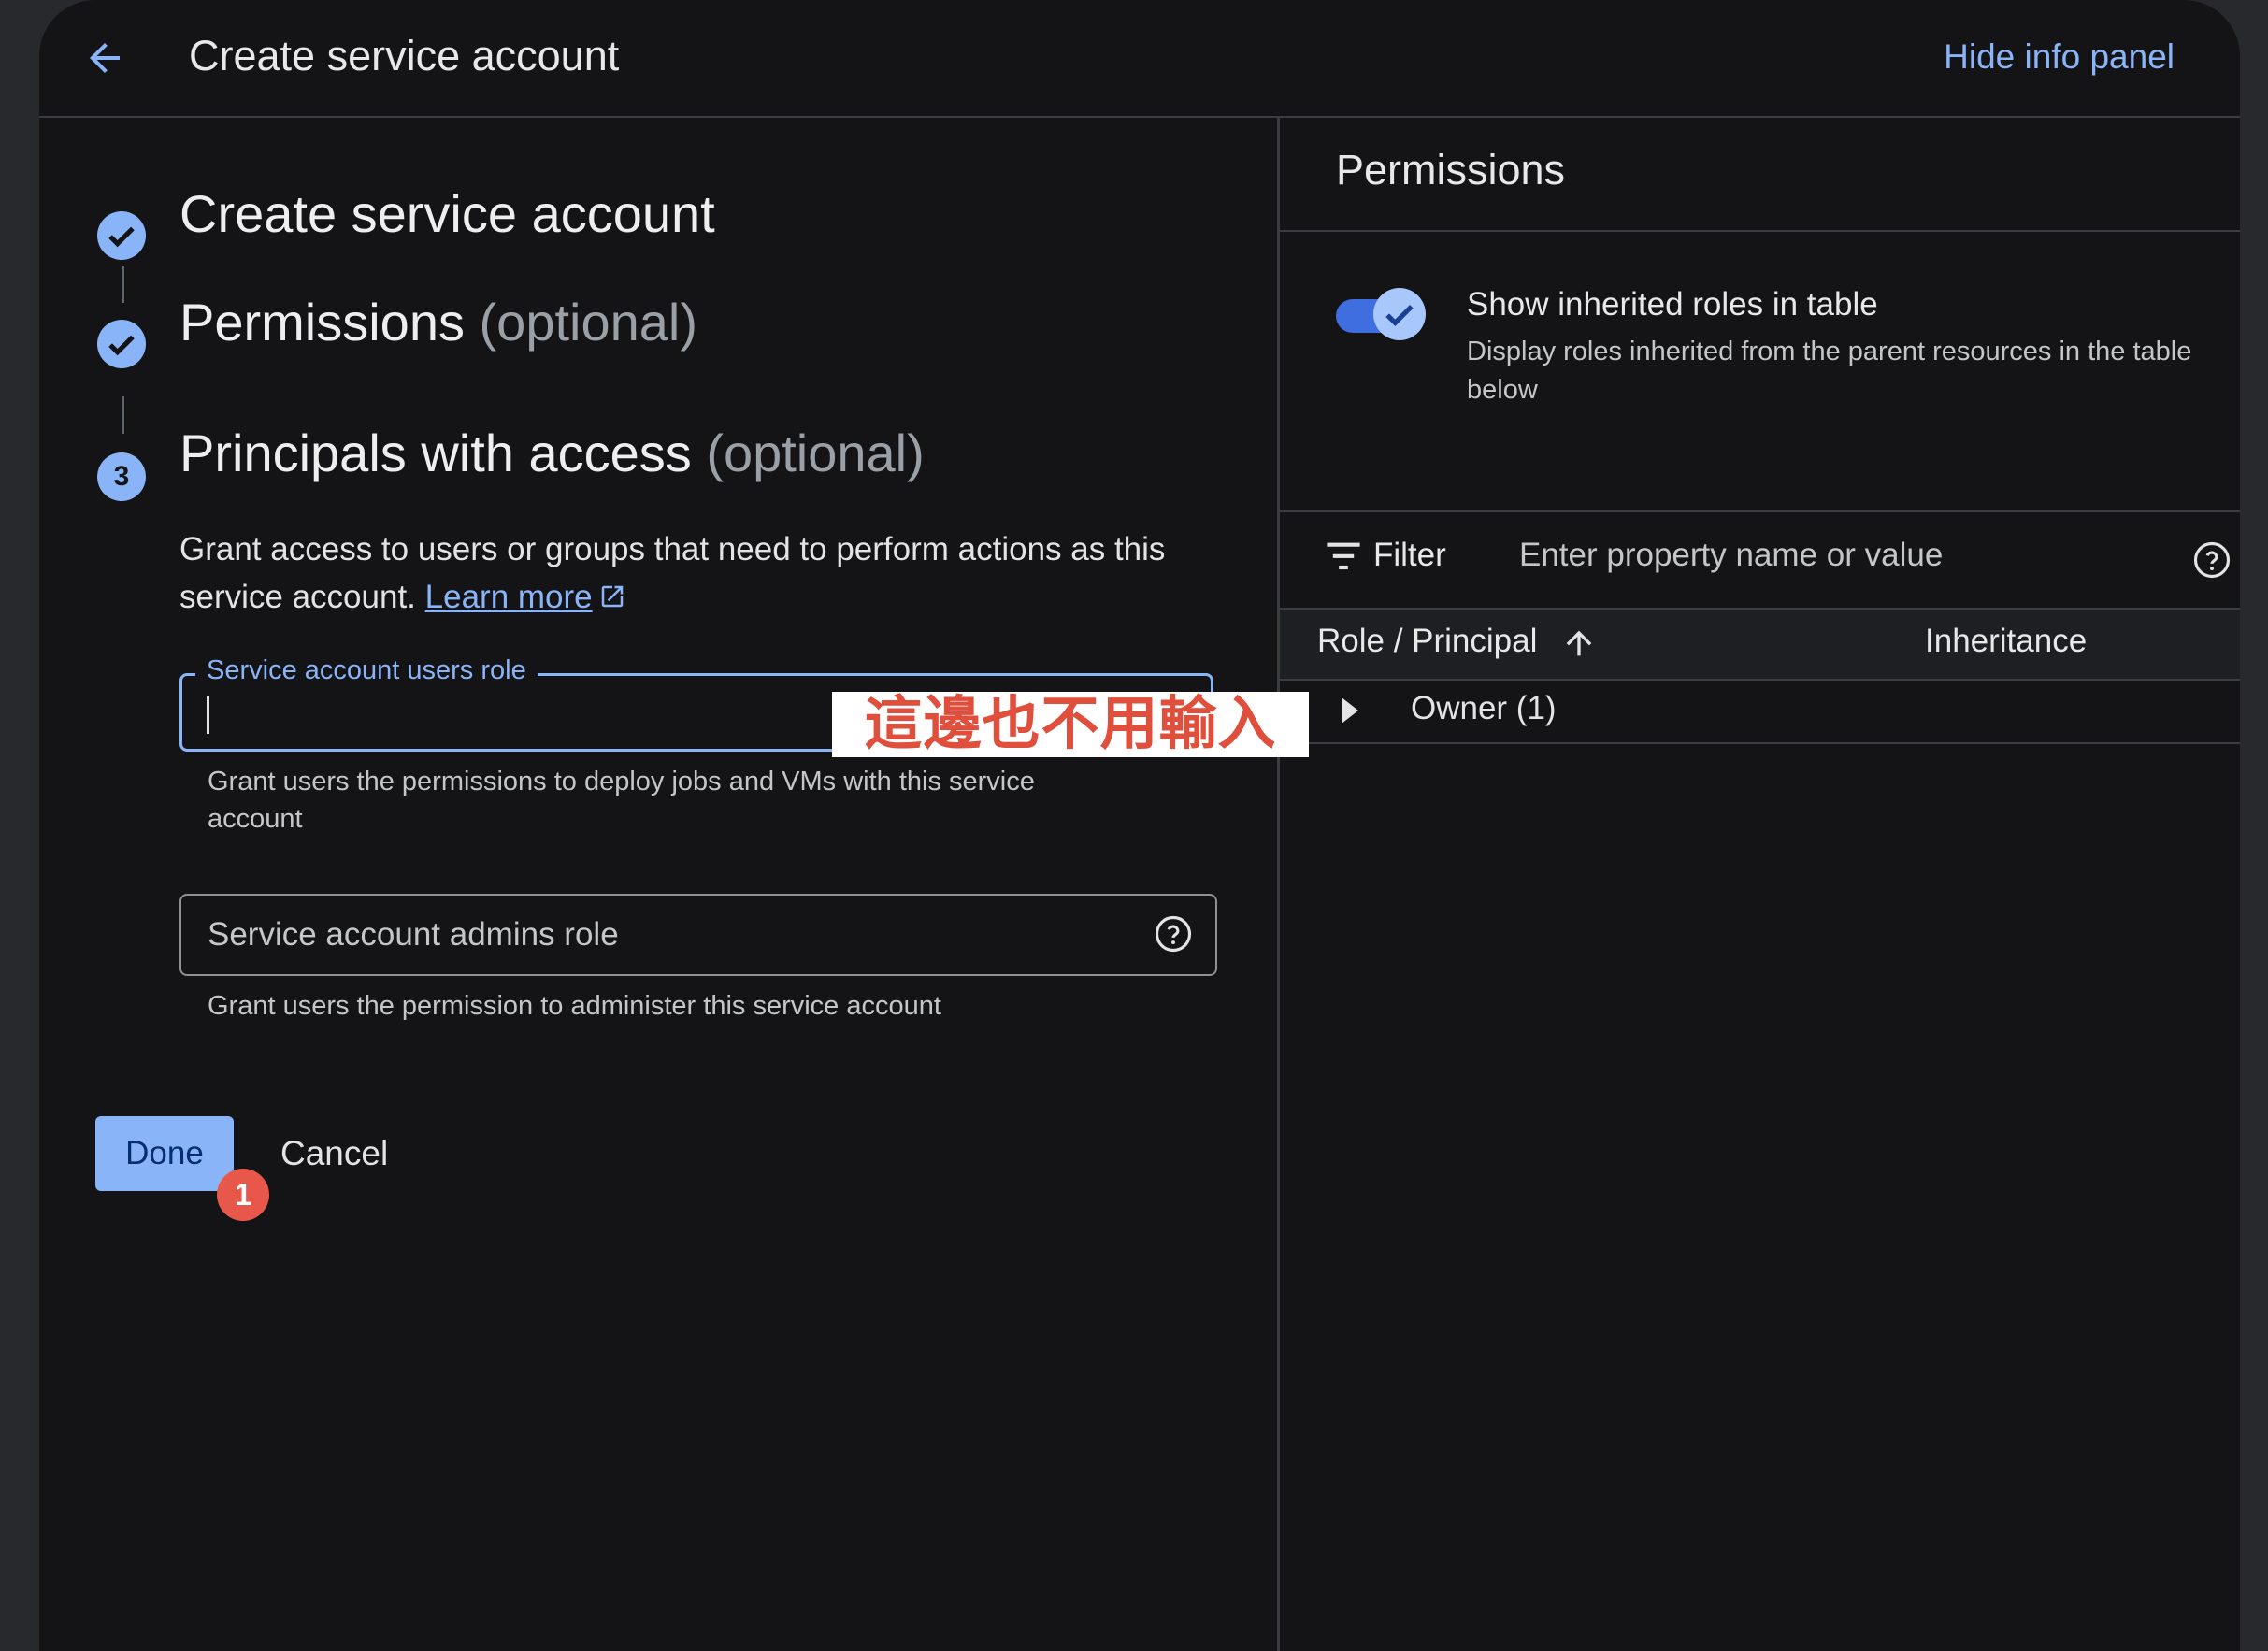 Image resolution: width=2268 pixels, height=1651 pixels. Describe the element at coordinates (322, 322) in the screenshot. I see `step-2-label: Permissions` at that location.